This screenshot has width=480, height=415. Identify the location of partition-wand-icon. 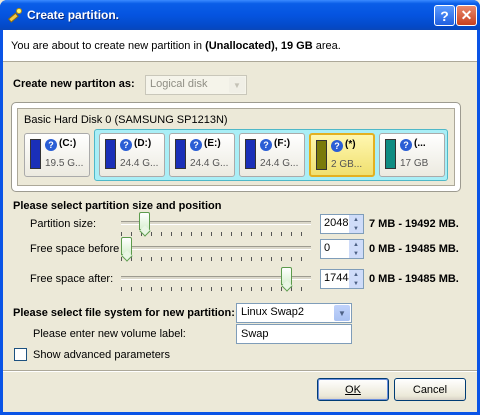
(14, 15).